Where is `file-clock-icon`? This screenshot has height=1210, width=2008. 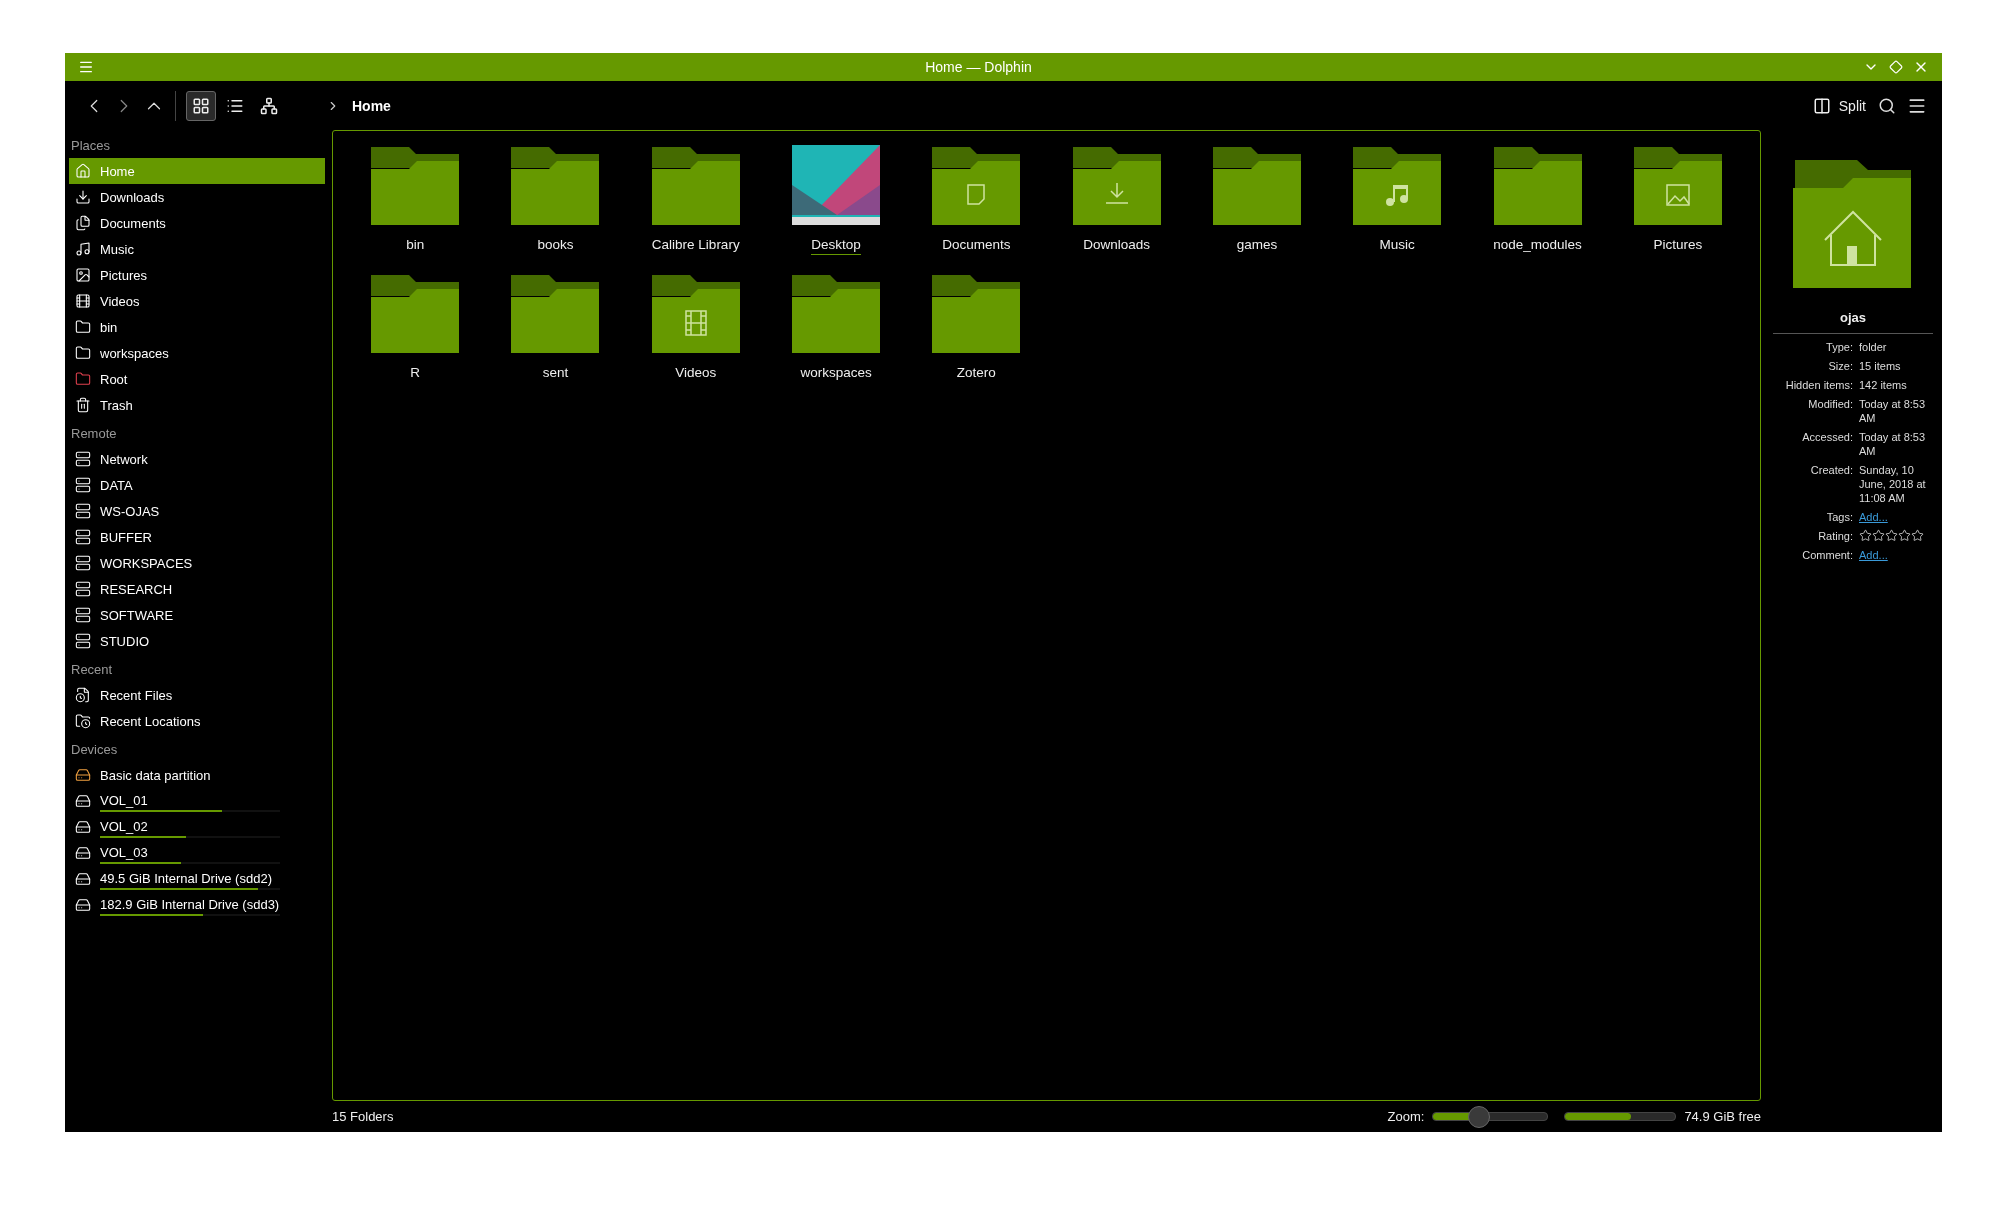 file-clock-icon is located at coordinates (83, 695).